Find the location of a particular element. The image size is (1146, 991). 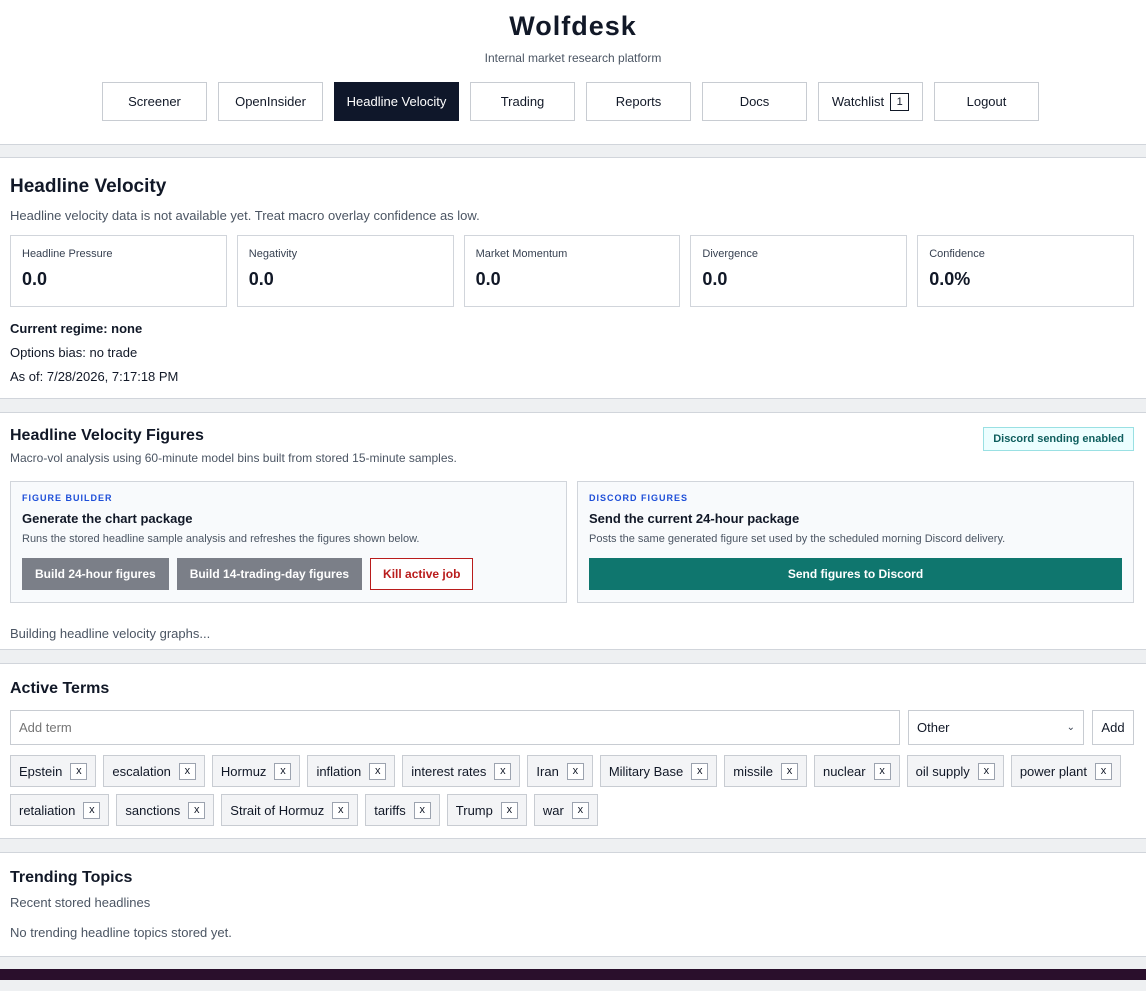

nav-label: Trading is located at coordinates (522, 101).